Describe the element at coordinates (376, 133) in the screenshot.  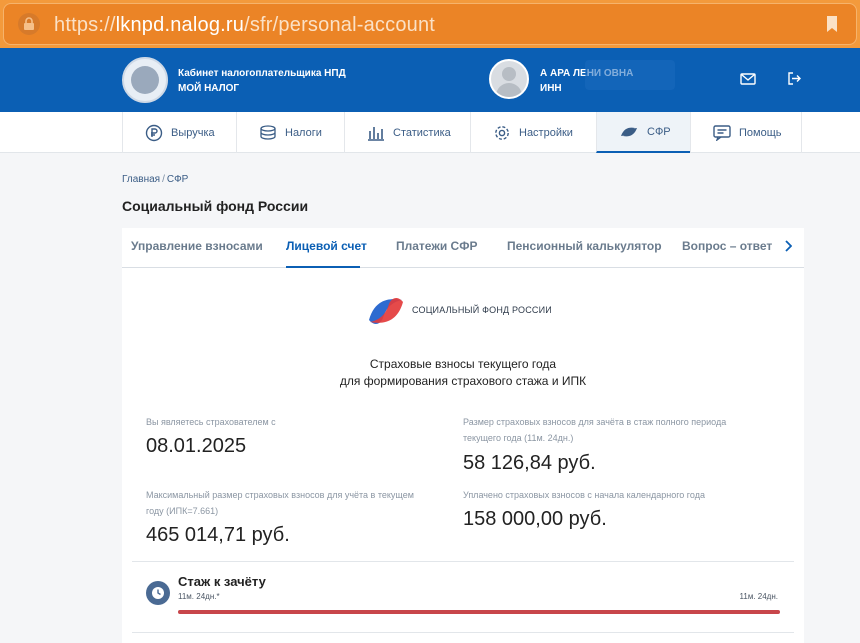
I see `bar-chart-icon` at that location.